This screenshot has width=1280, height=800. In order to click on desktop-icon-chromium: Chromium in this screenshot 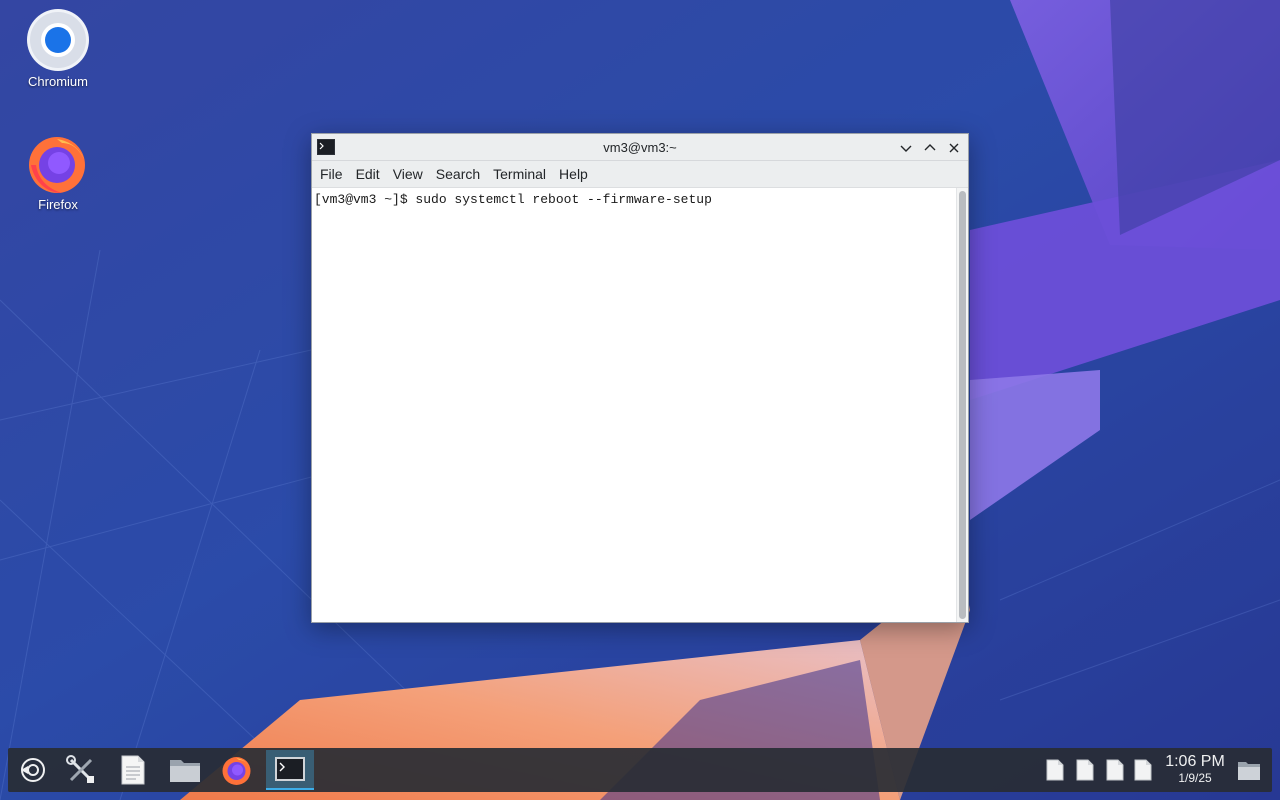, I will do `click(58, 48)`.